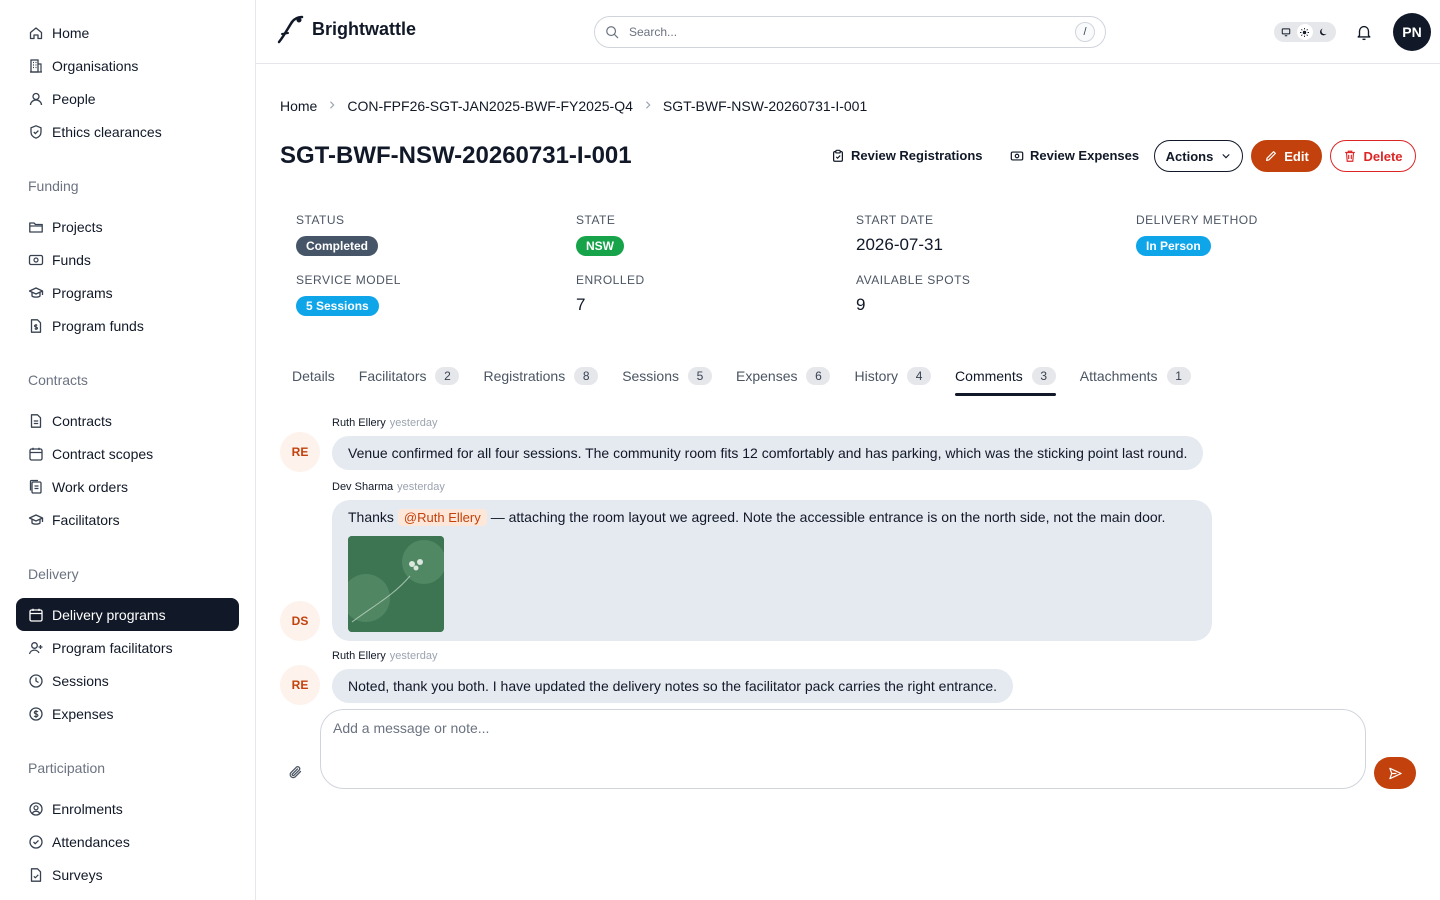 This screenshot has height=900, width=1440. I want to click on comment-author-line: Dev Sharma yesterday, so click(388, 487).